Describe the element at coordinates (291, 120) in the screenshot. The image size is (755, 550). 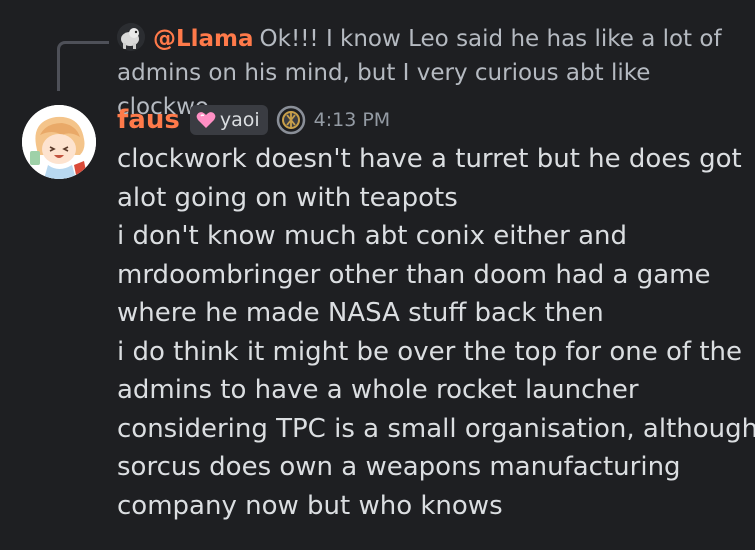
I see `server-badge-icon` at that location.